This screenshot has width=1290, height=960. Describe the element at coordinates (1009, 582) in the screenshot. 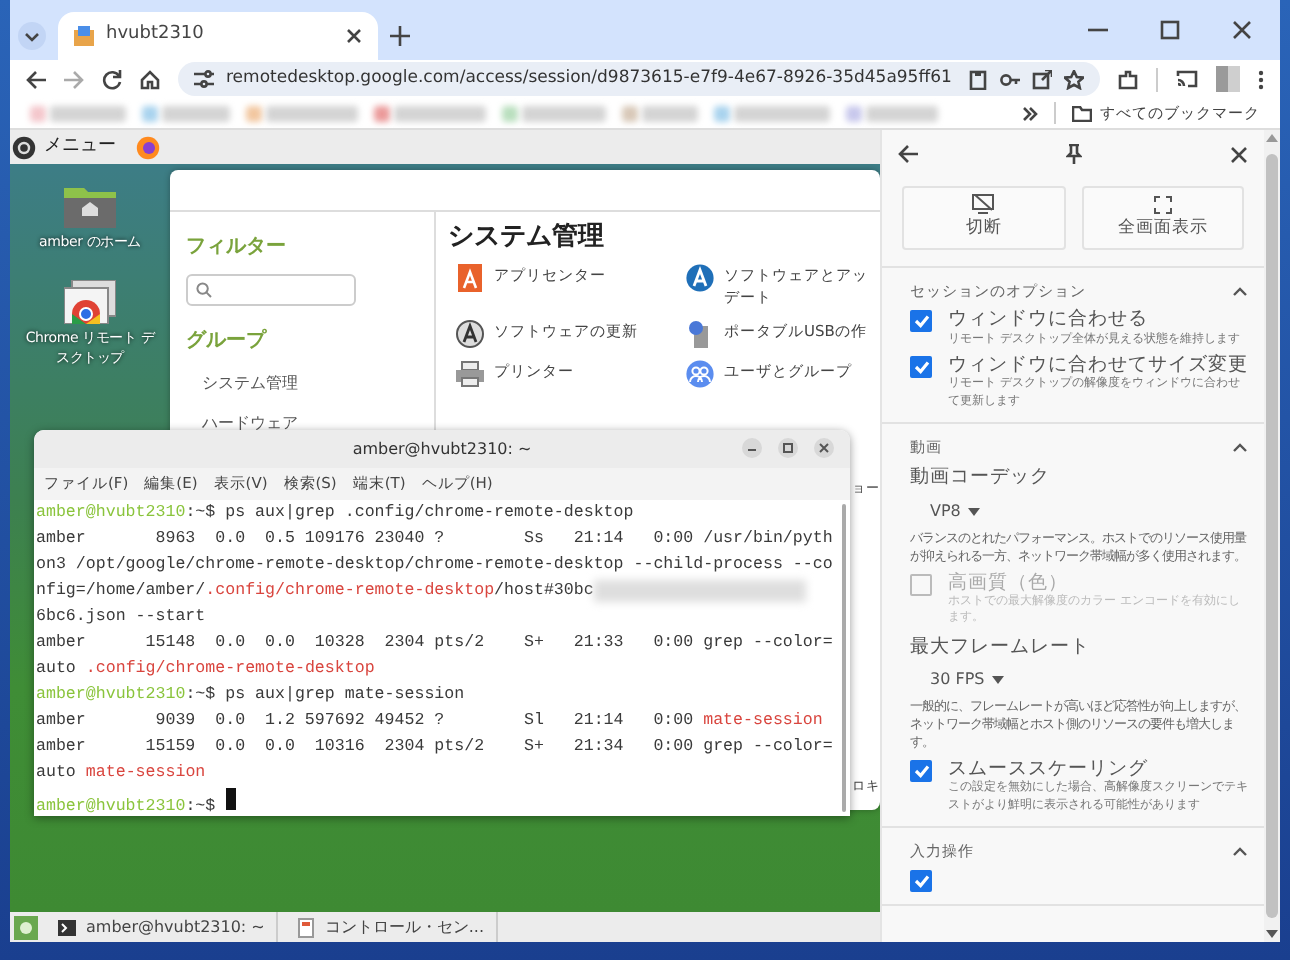

I see `checkbox-label: 高画質（色）` at that location.